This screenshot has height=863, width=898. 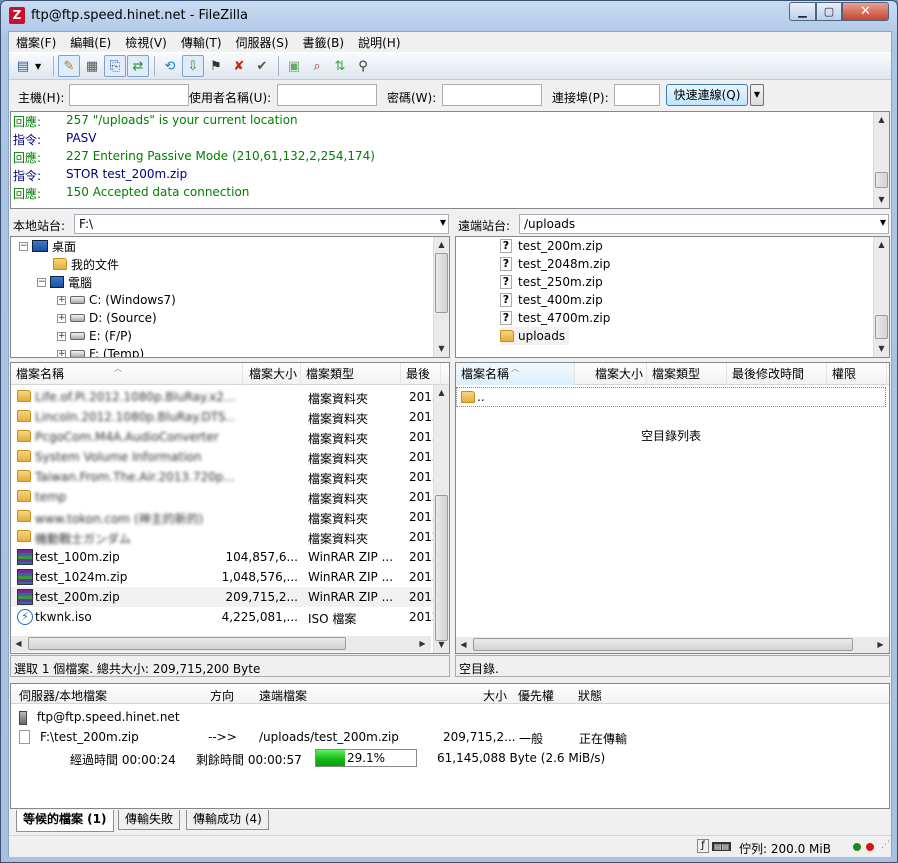 I want to click on tree-item-desktop: − 桌面, so click(x=47, y=246).